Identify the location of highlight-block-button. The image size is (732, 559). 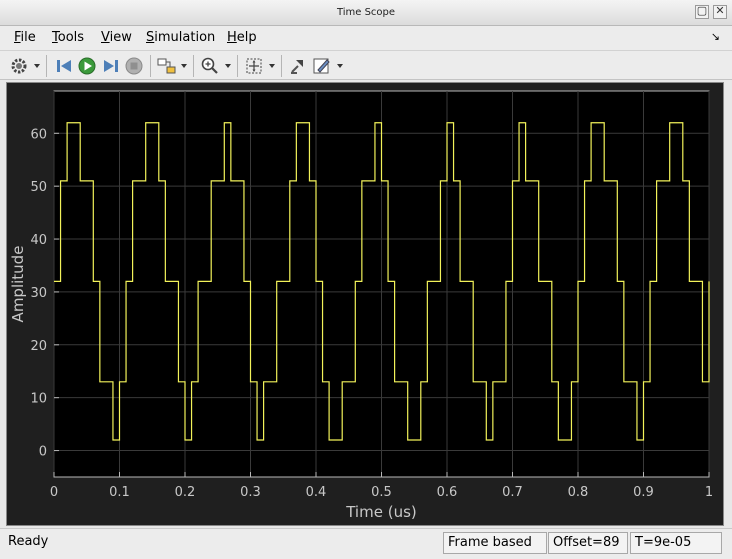
(167, 66).